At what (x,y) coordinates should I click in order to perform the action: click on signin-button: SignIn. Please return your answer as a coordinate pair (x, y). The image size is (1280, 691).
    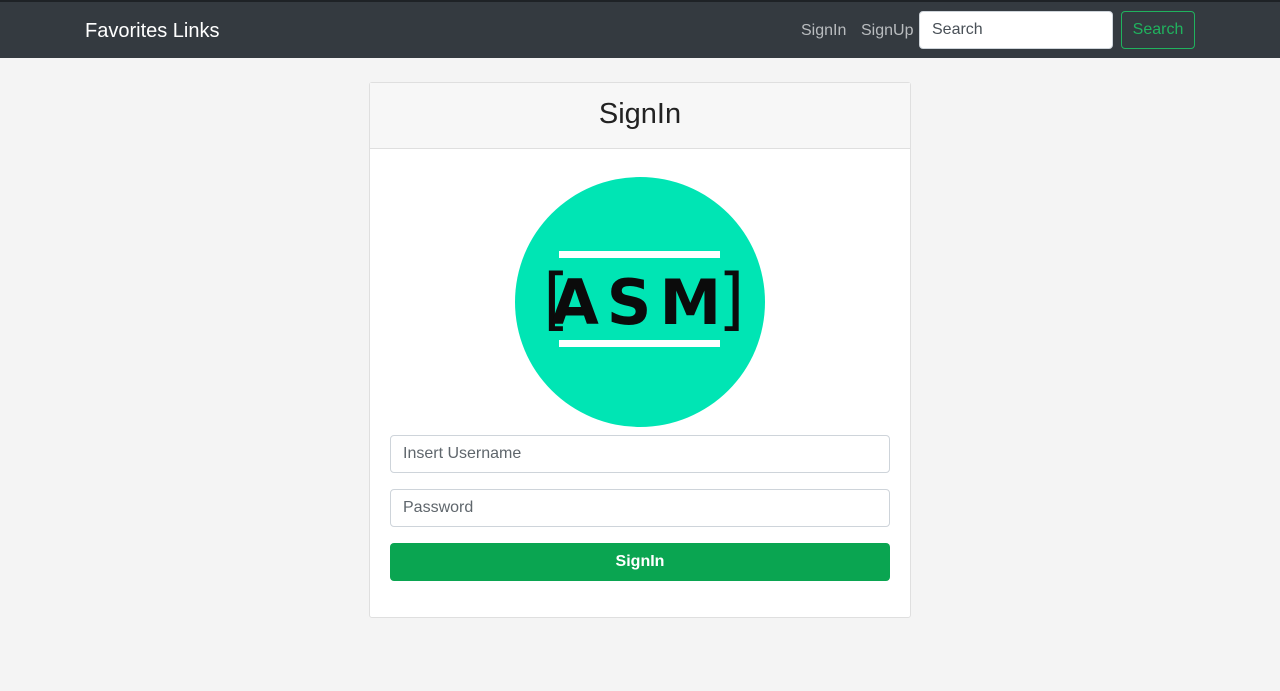
    Looking at the image, I should click on (640, 562).